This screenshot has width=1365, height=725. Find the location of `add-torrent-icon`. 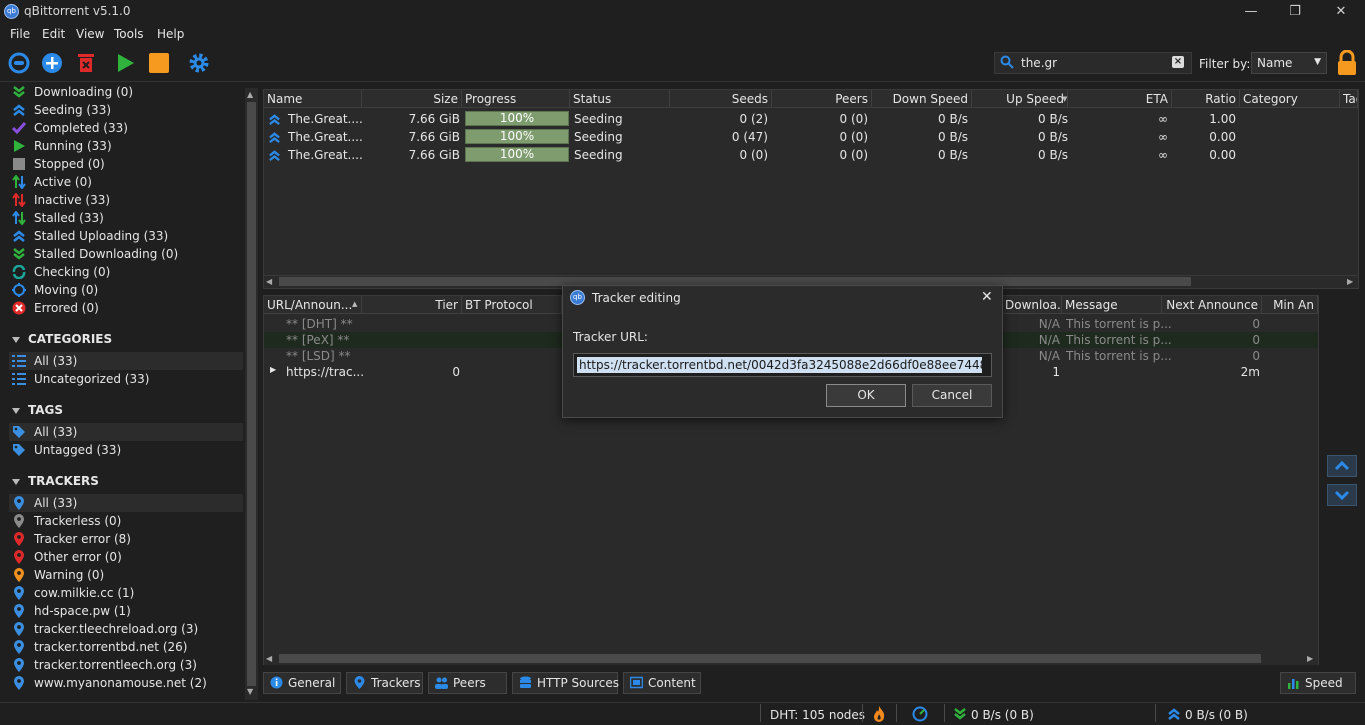

add-torrent-icon is located at coordinates (52, 63).